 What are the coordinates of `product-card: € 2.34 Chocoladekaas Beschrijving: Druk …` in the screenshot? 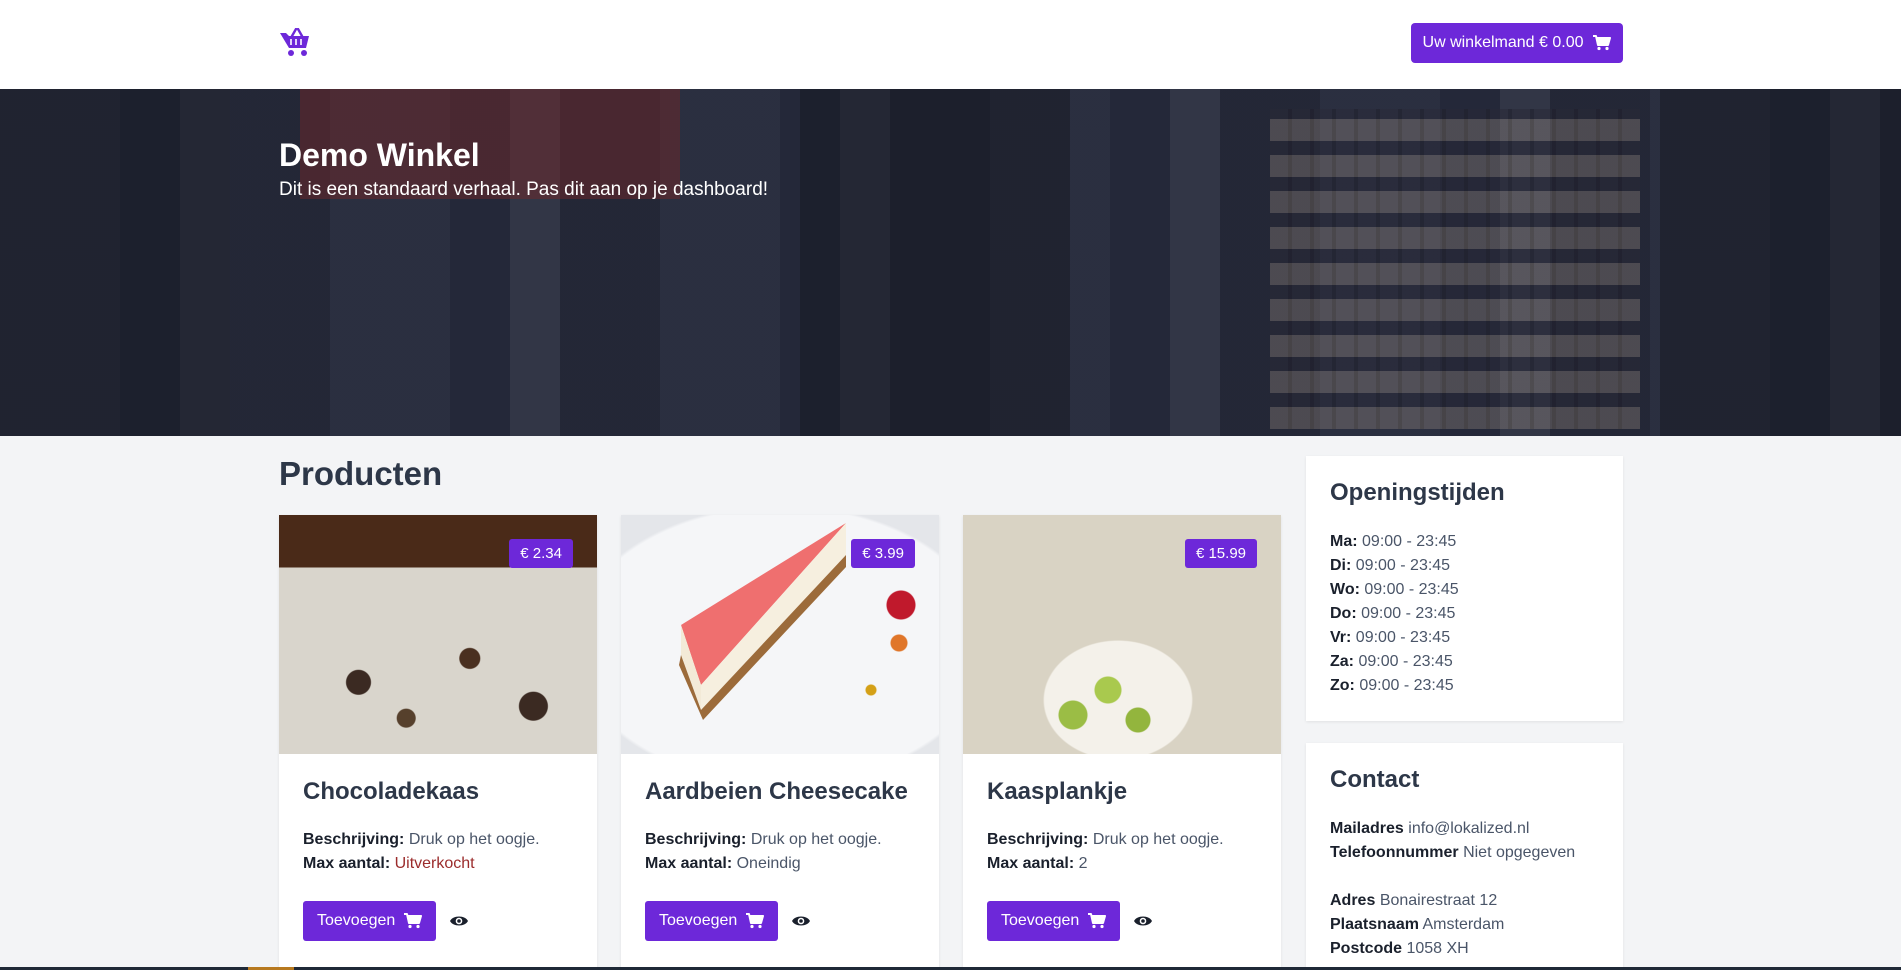 It's located at (438, 742).